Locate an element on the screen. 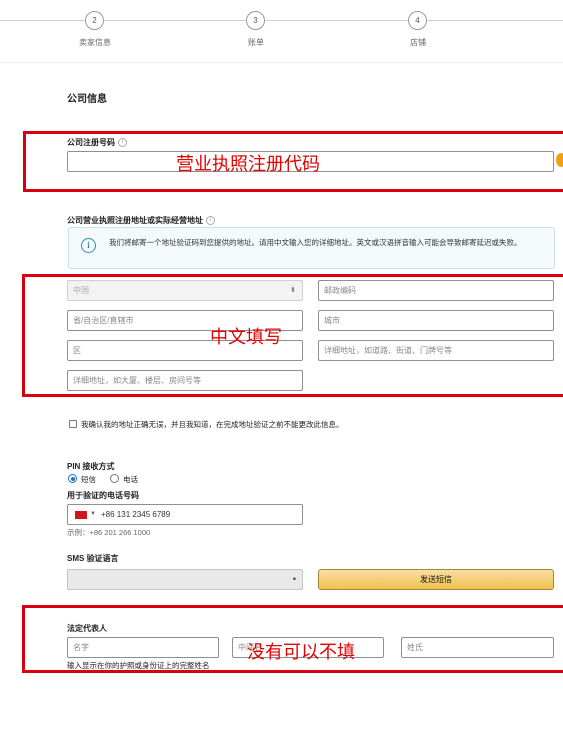 The width and height of the screenshot is (563, 746). chevron-down-icon: ▼ is located at coordinates (93, 514).